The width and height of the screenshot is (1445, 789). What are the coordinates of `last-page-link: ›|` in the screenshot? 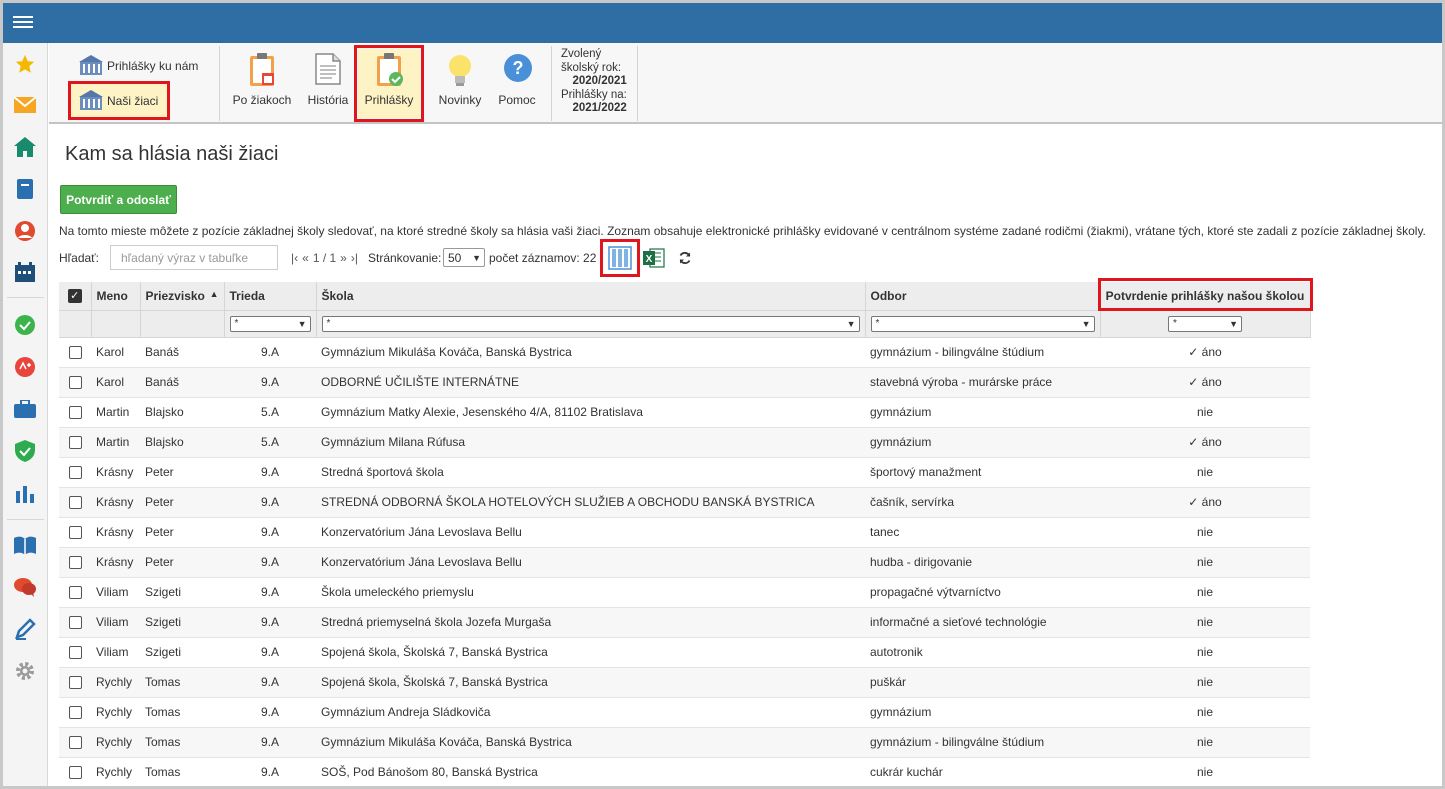 It's located at (354, 258).